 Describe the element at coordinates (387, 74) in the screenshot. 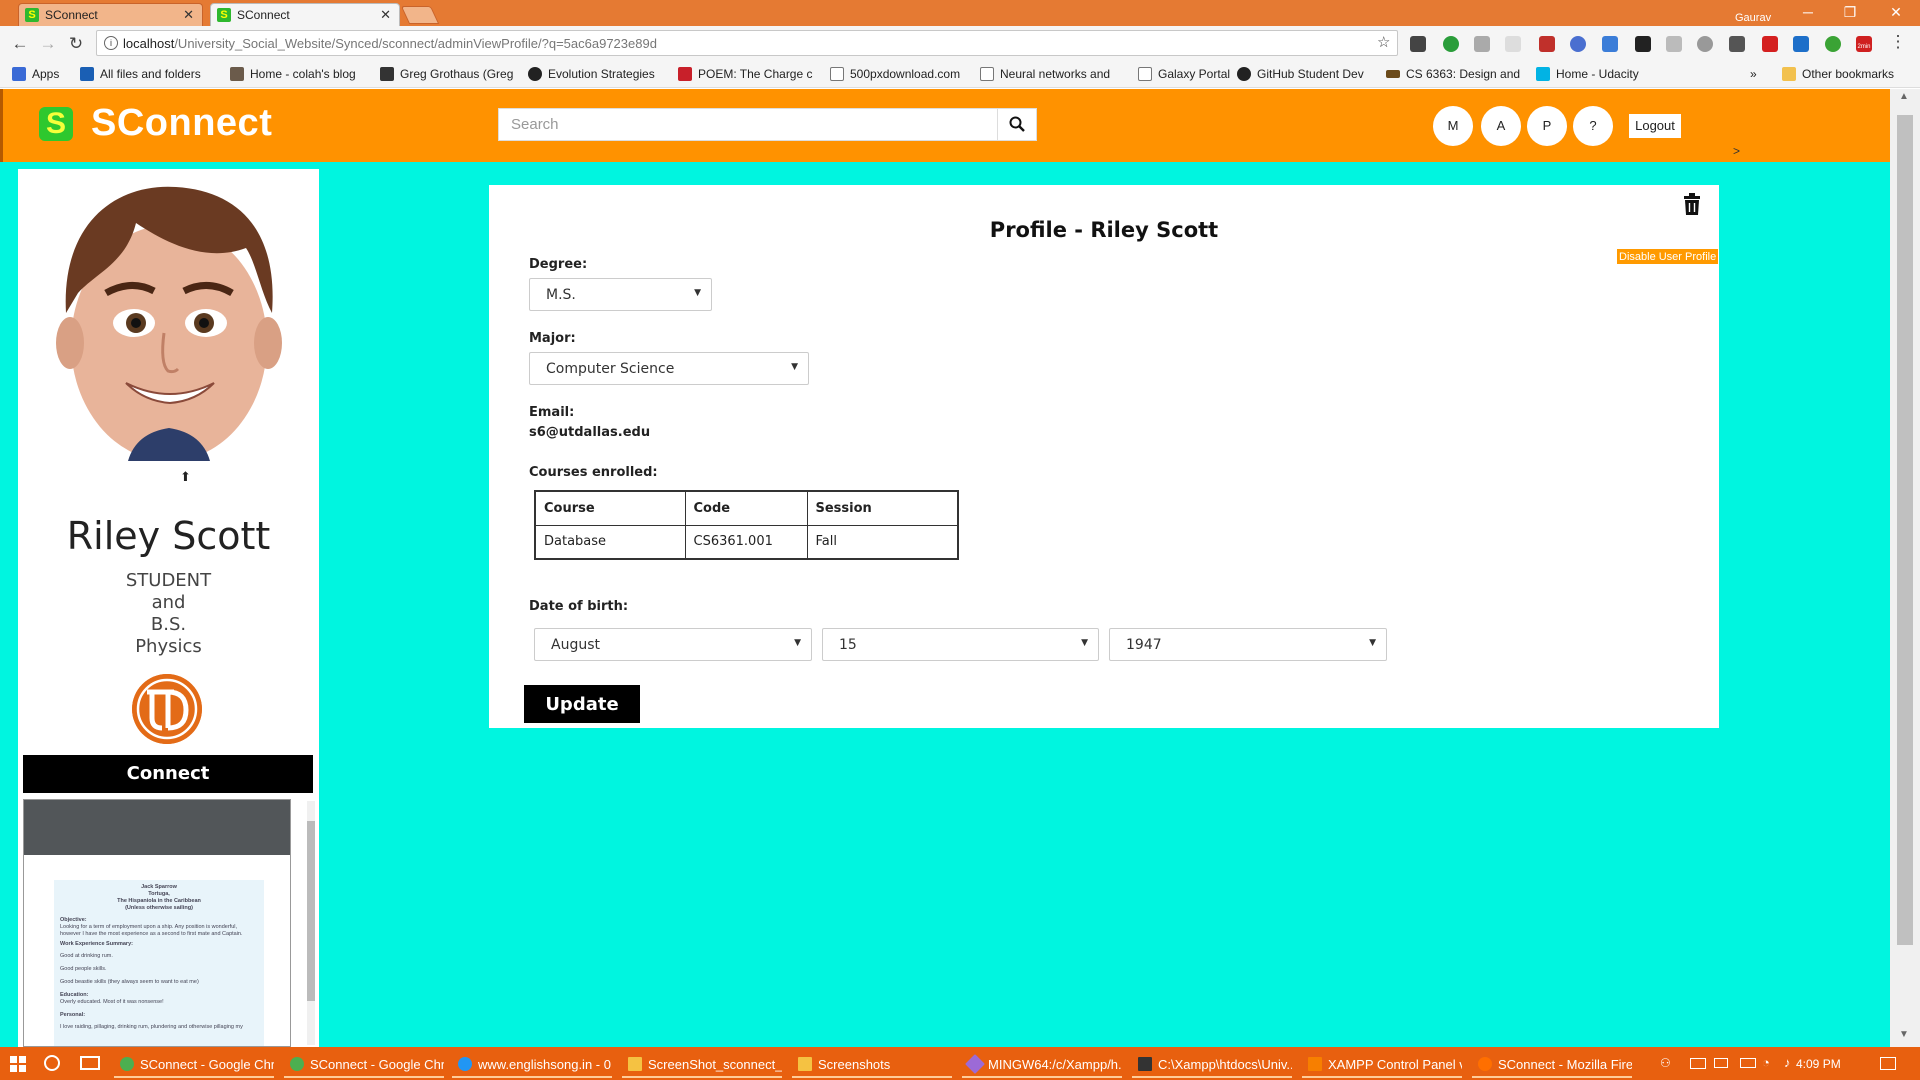

I see `triangle-icon` at that location.